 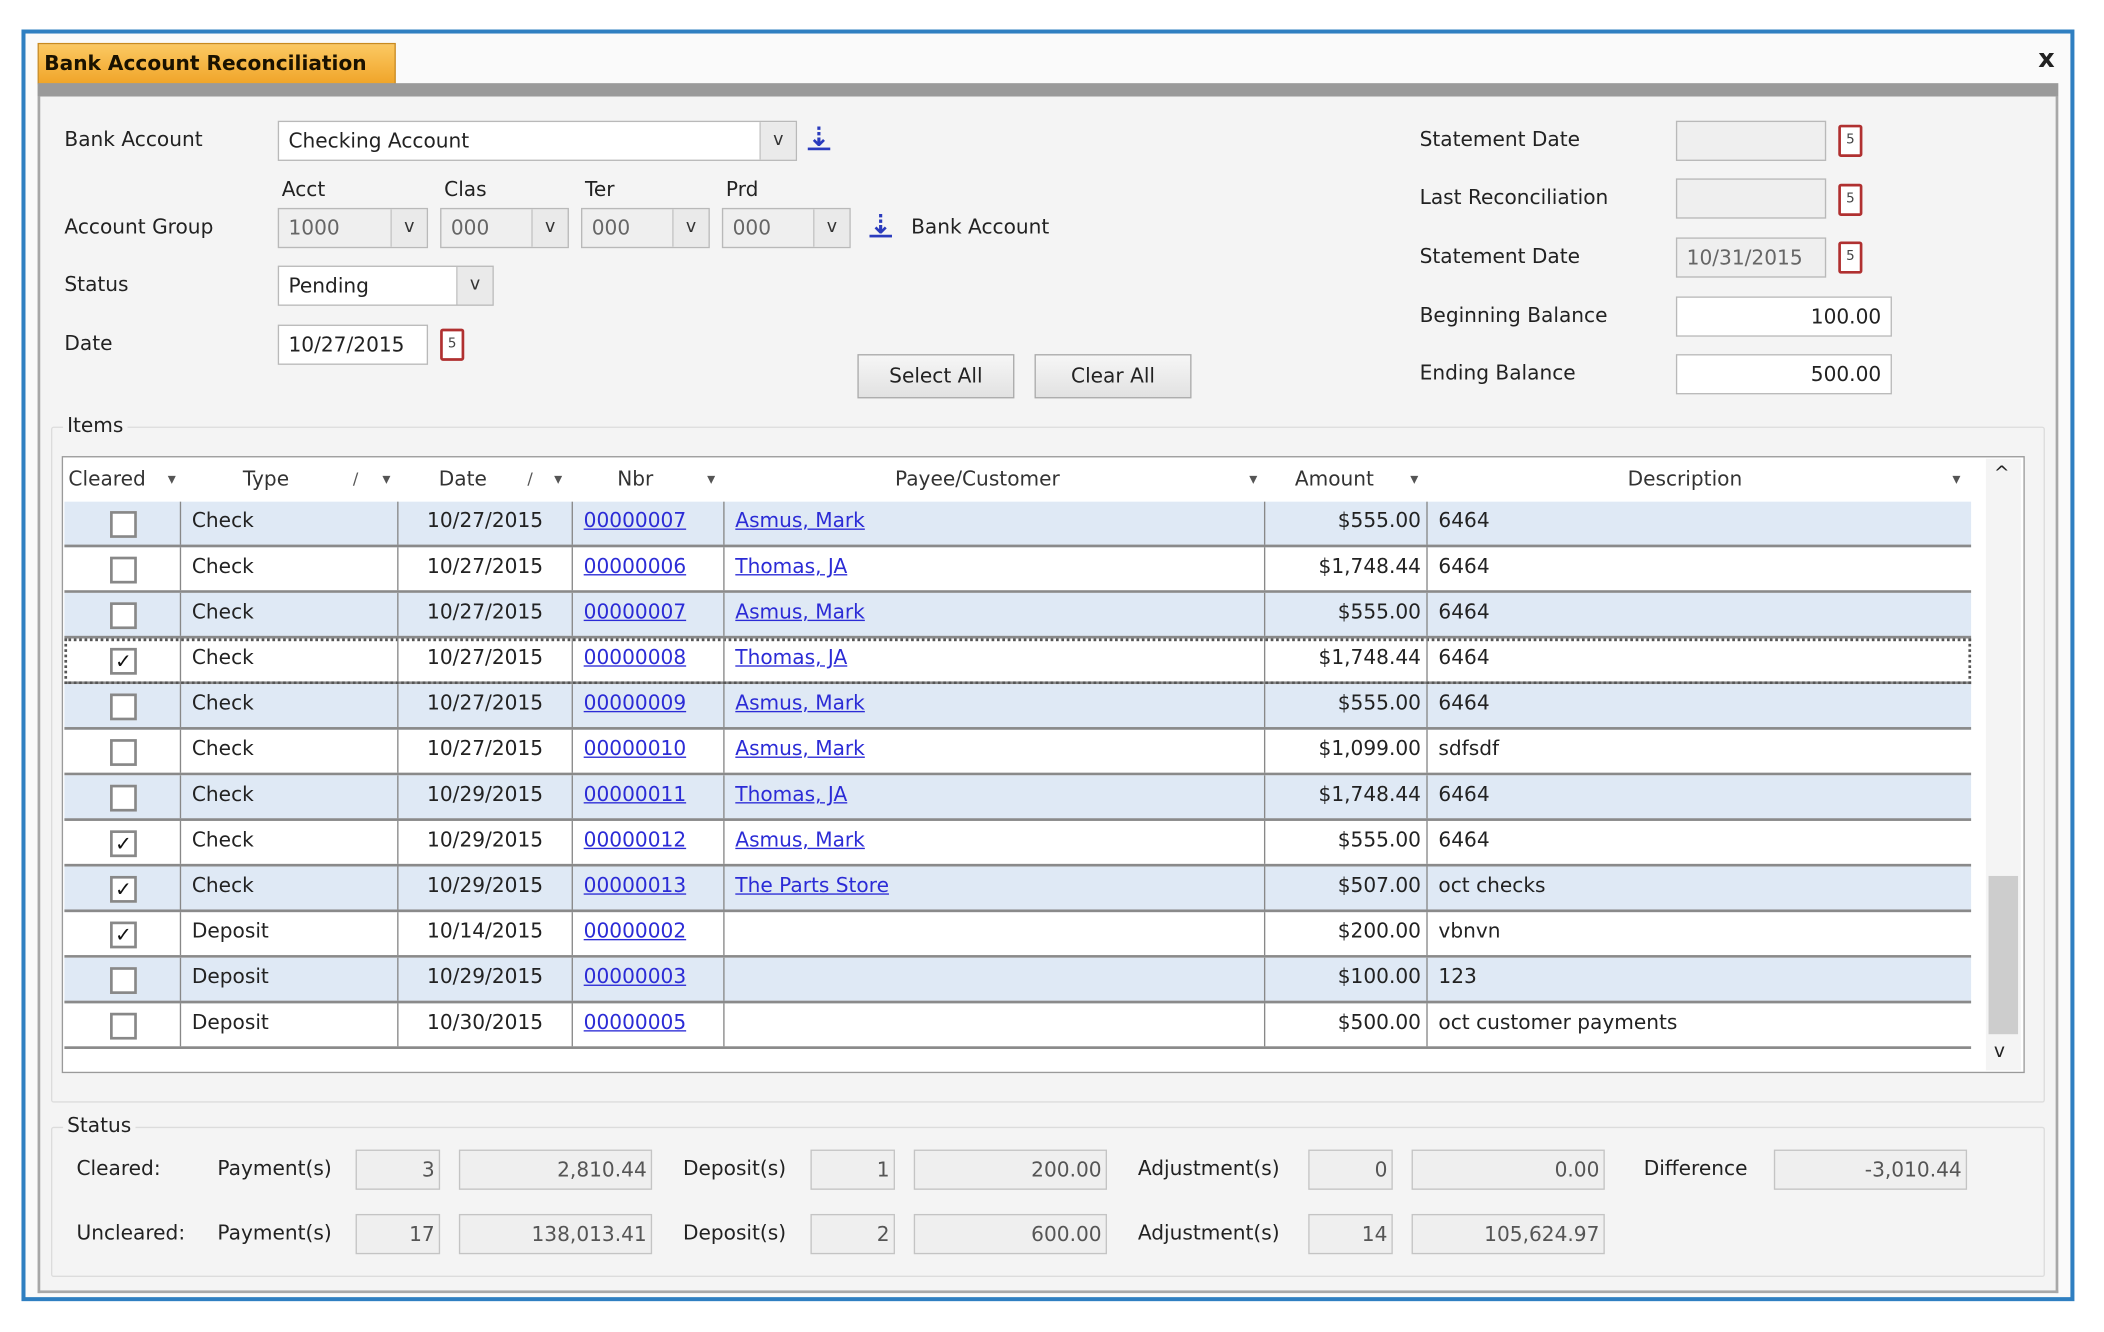 I want to click on column-header-cleared: Cleared, so click(x=106, y=480).